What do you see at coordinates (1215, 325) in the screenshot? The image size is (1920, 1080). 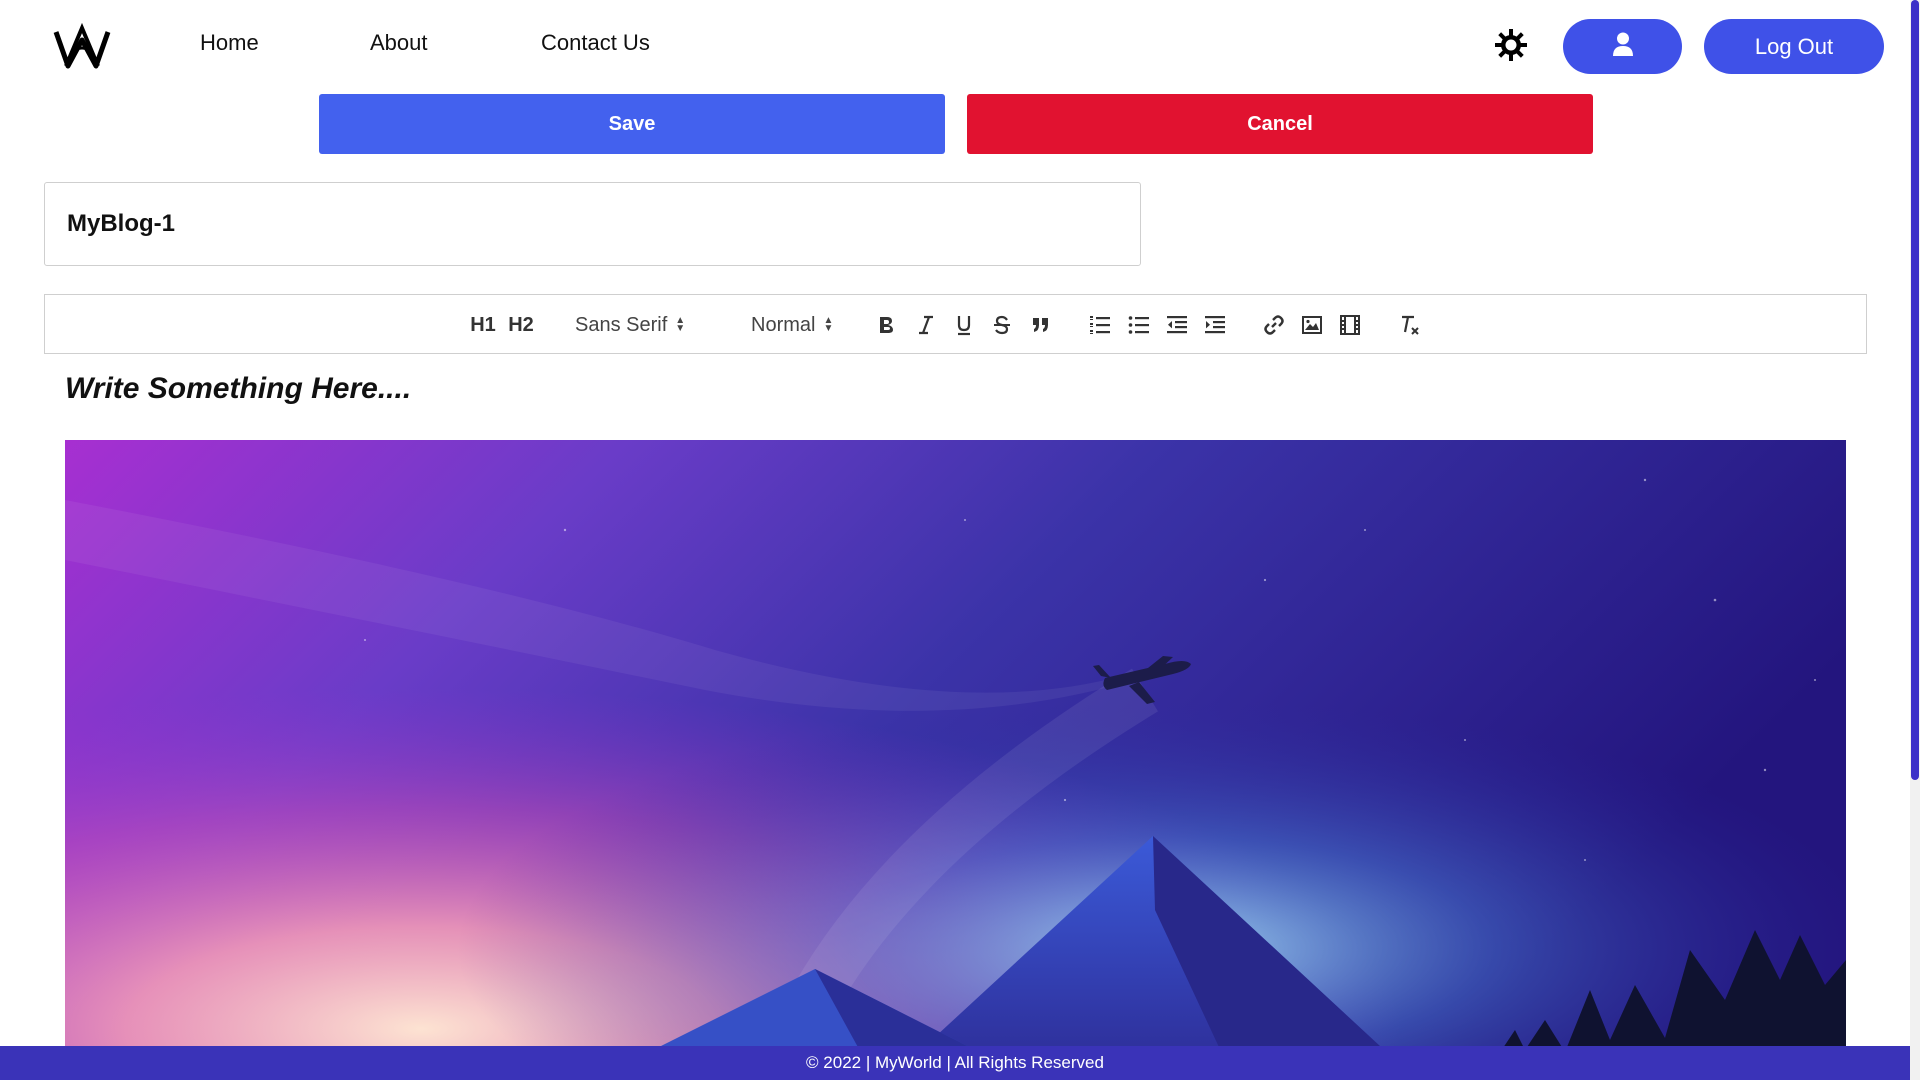 I see `indent-icon` at bounding box center [1215, 325].